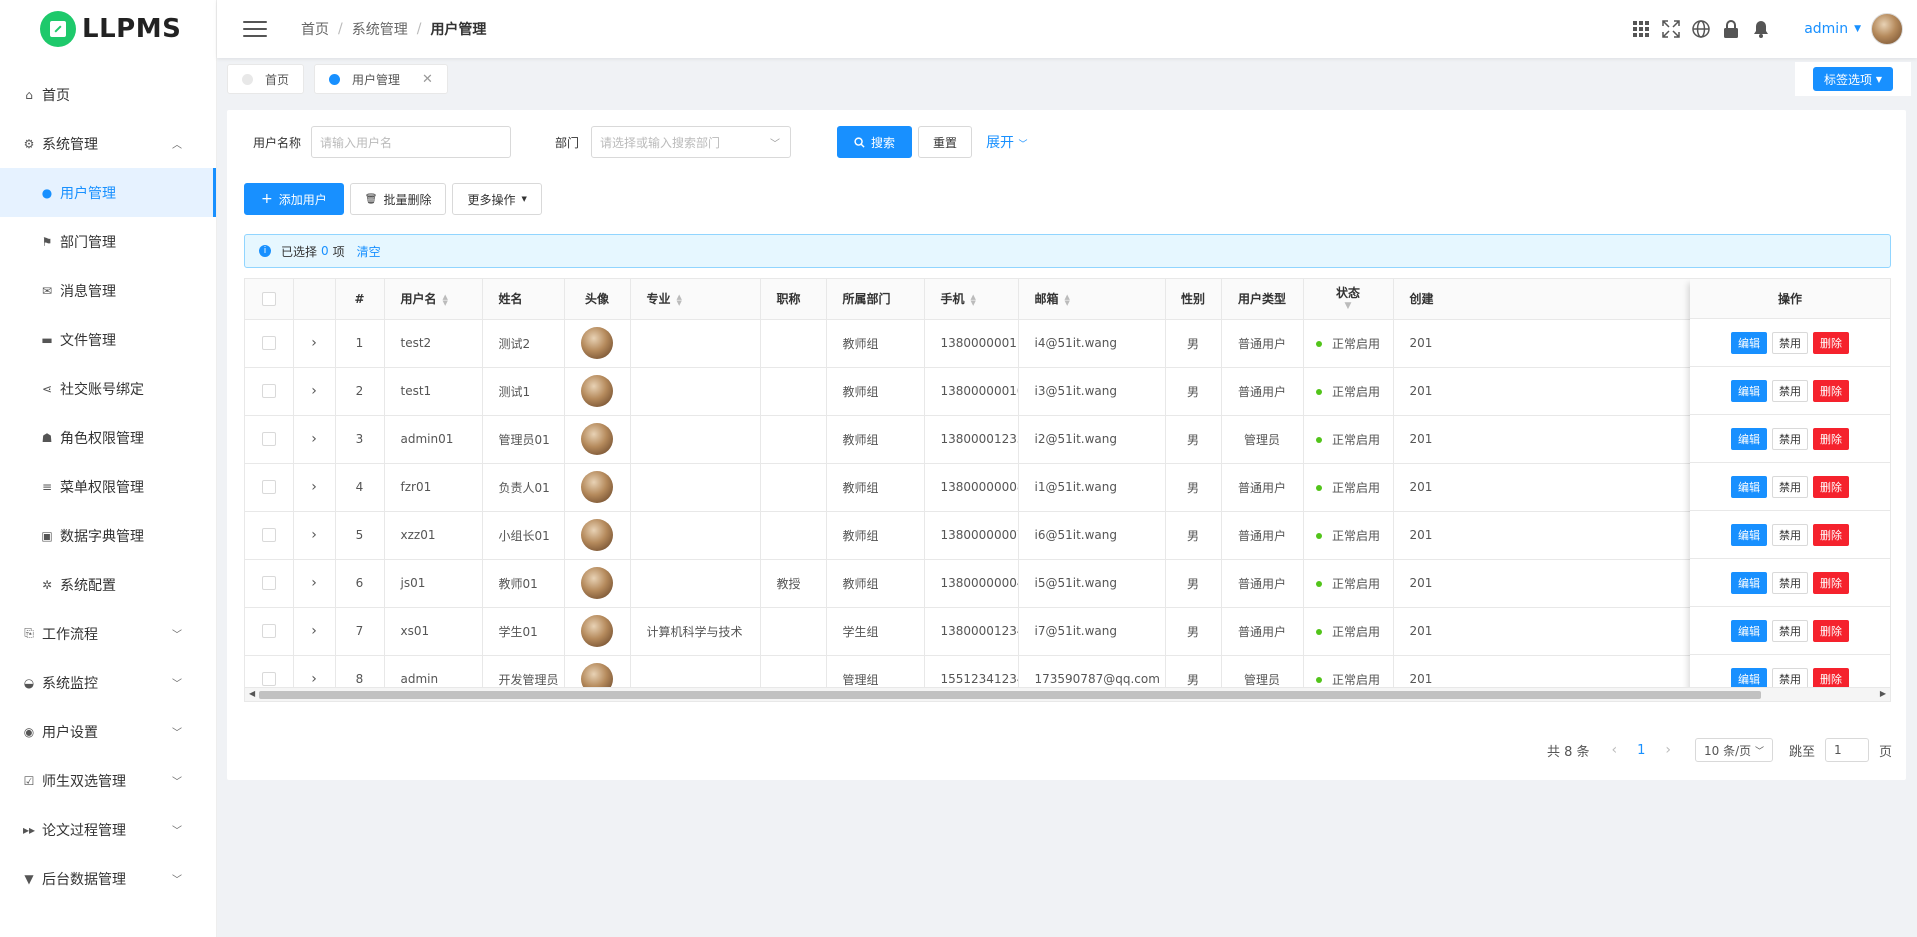 Image resolution: width=1917 pixels, height=937 pixels. I want to click on page-size-select: 10 条/页 ﹀, so click(1733, 750).